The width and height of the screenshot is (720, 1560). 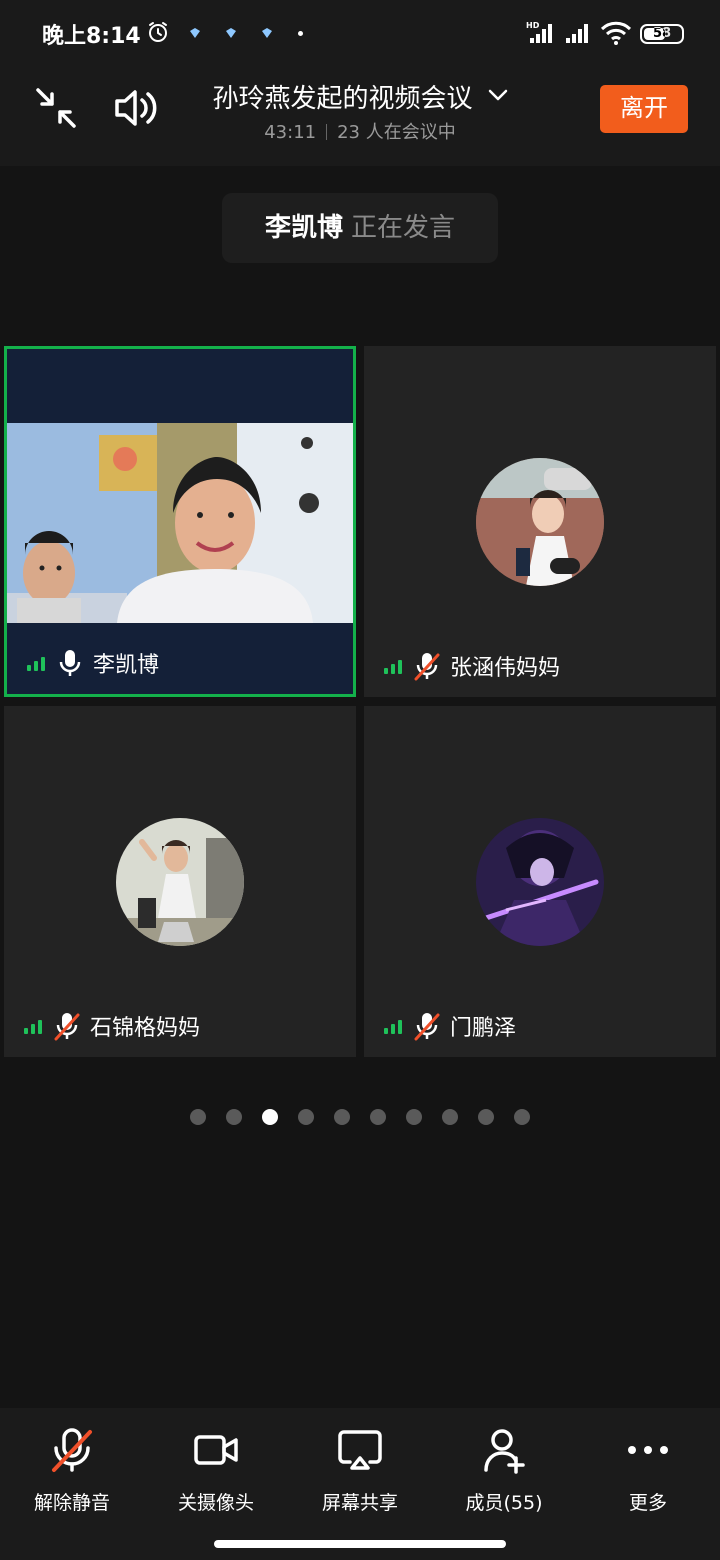 I want to click on participant-name: 张涵伟妈妈, so click(x=505, y=668).